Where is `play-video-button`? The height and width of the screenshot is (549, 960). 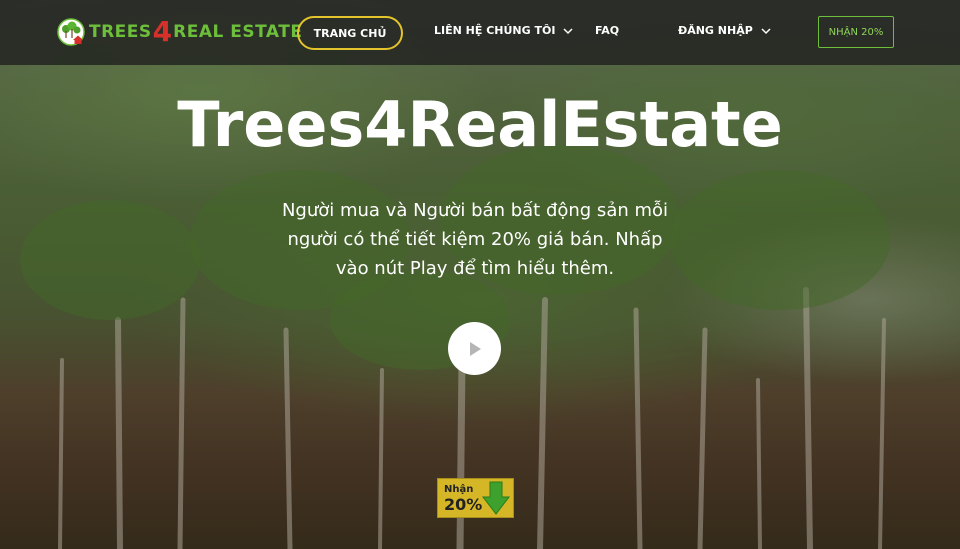
play-video-button is located at coordinates (474, 348).